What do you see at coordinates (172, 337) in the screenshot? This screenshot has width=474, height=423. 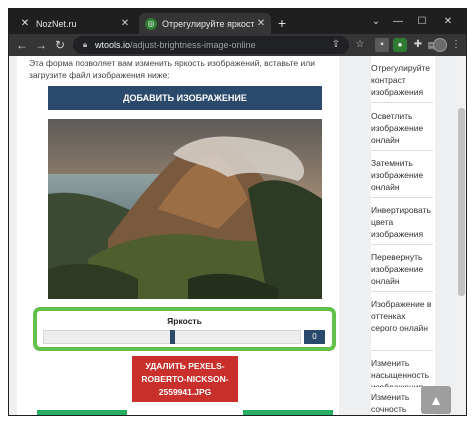 I see `brightness-slider-thumb` at bounding box center [172, 337].